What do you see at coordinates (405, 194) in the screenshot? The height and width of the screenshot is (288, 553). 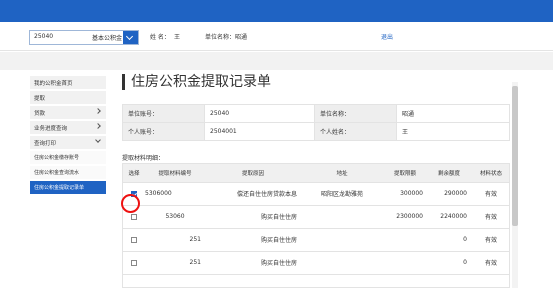 I see `cell-limit: 300000` at bounding box center [405, 194].